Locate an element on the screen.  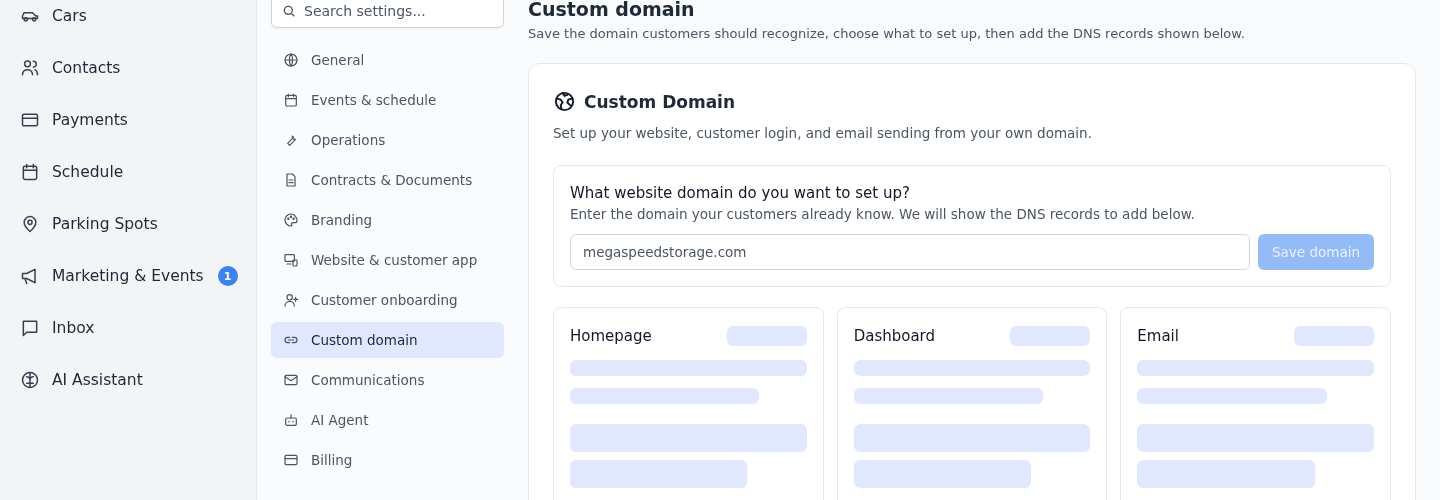
pin-icon is located at coordinates (30, 224).